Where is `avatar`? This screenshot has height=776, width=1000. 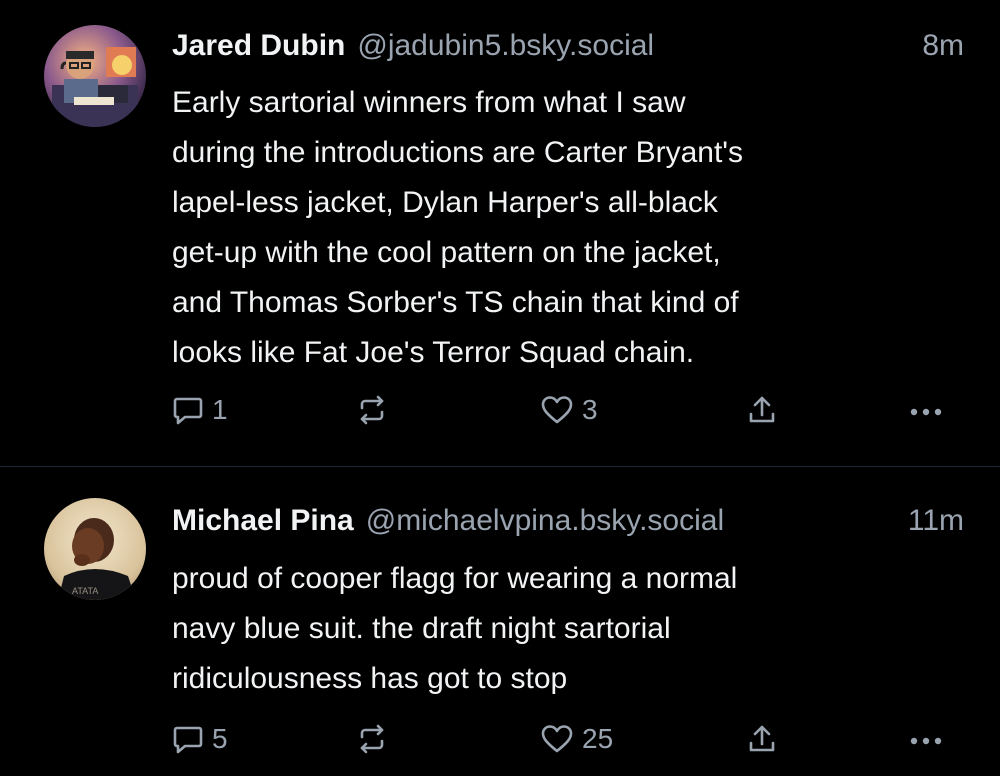 avatar is located at coordinates (95, 76).